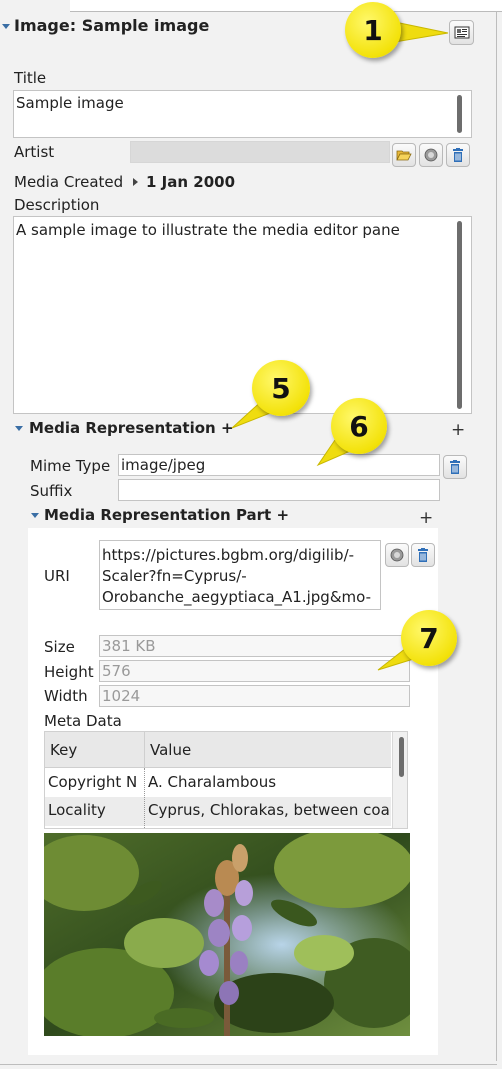 Image resolution: width=502 pixels, height=1069 pixels. What do you see at coordinates (373, 30) in the screenshot?
I see `callout-badge-1: 1` at bounding box center [373, 30].